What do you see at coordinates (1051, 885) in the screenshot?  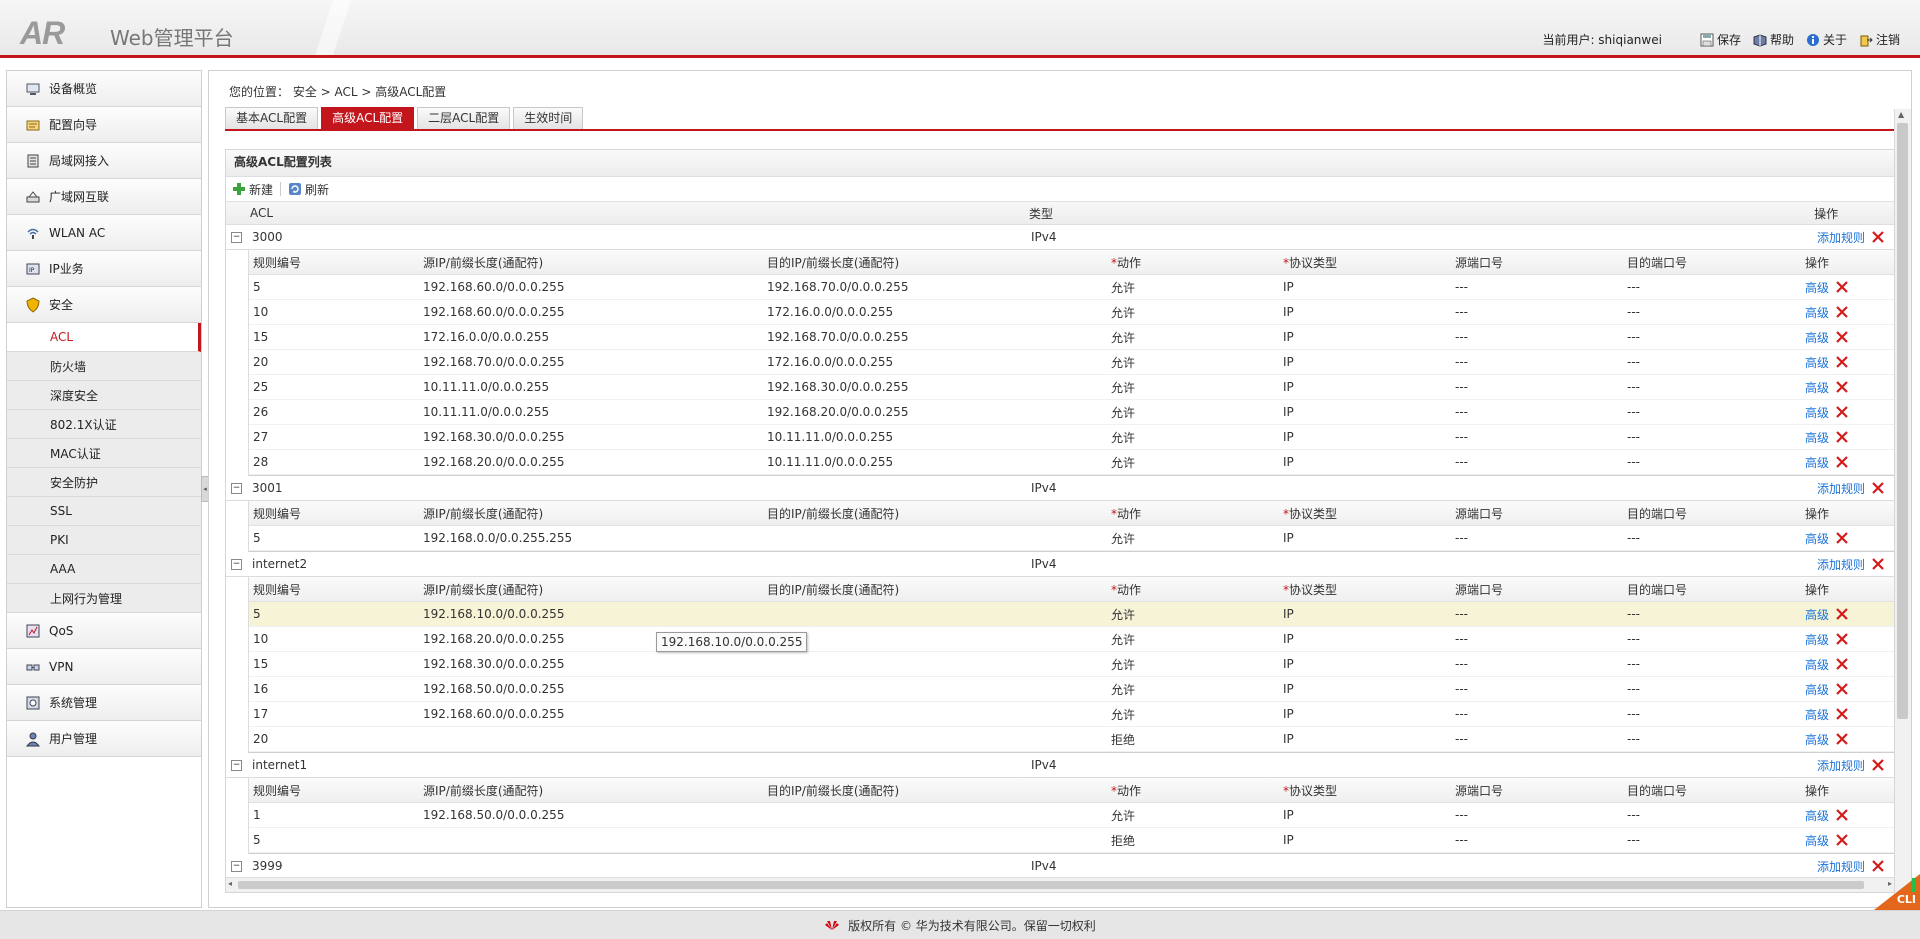 I see `horizontal-scroll-thumb` at bounding box center [1051, 885].